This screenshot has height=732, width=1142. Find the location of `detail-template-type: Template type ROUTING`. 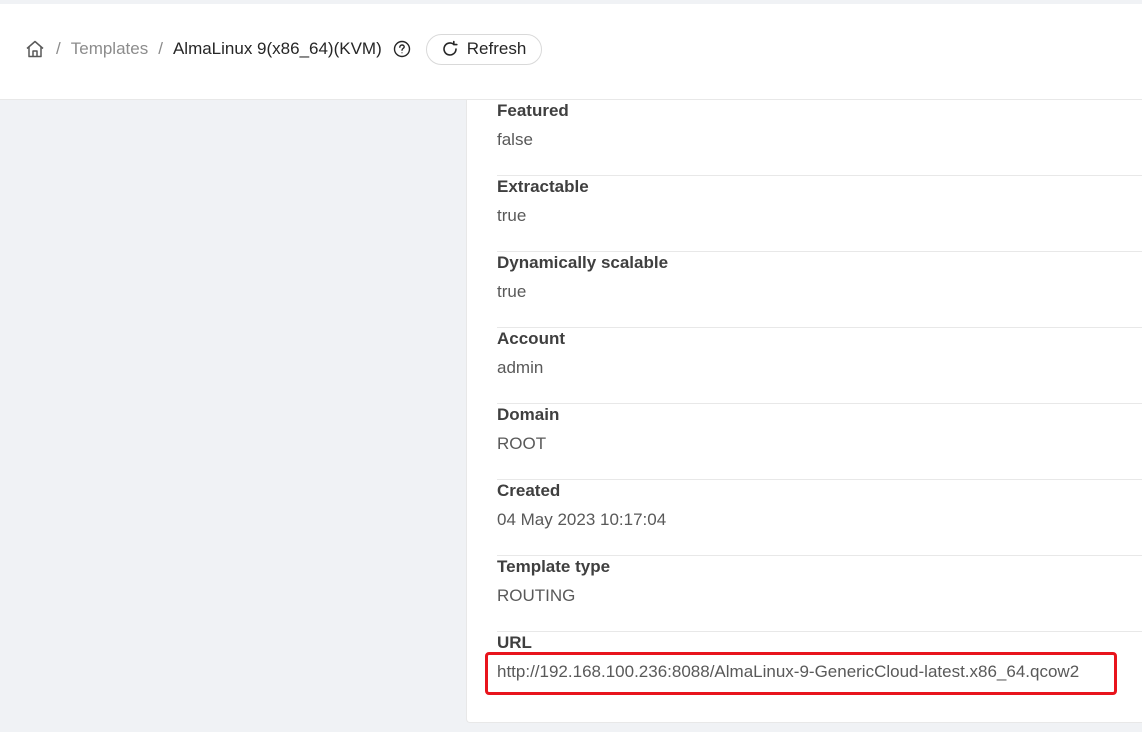

detail-template-type: Template type ROUTING is located at coordinates (819, 594).